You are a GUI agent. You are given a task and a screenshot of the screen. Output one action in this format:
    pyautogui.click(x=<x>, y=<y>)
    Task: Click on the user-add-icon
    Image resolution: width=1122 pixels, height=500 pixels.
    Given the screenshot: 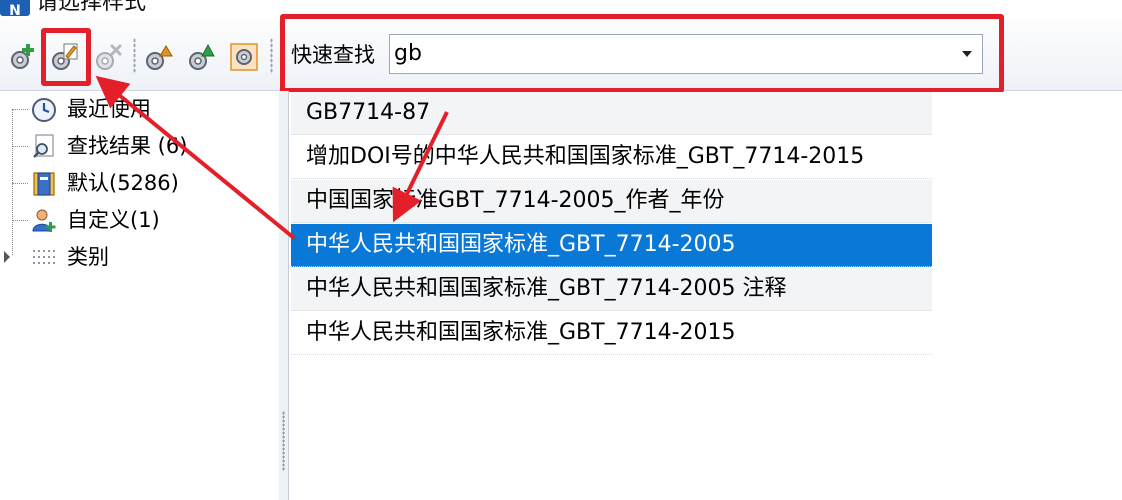 What is the action you would take?
    pyautogui.click(x=44, y=221)
    